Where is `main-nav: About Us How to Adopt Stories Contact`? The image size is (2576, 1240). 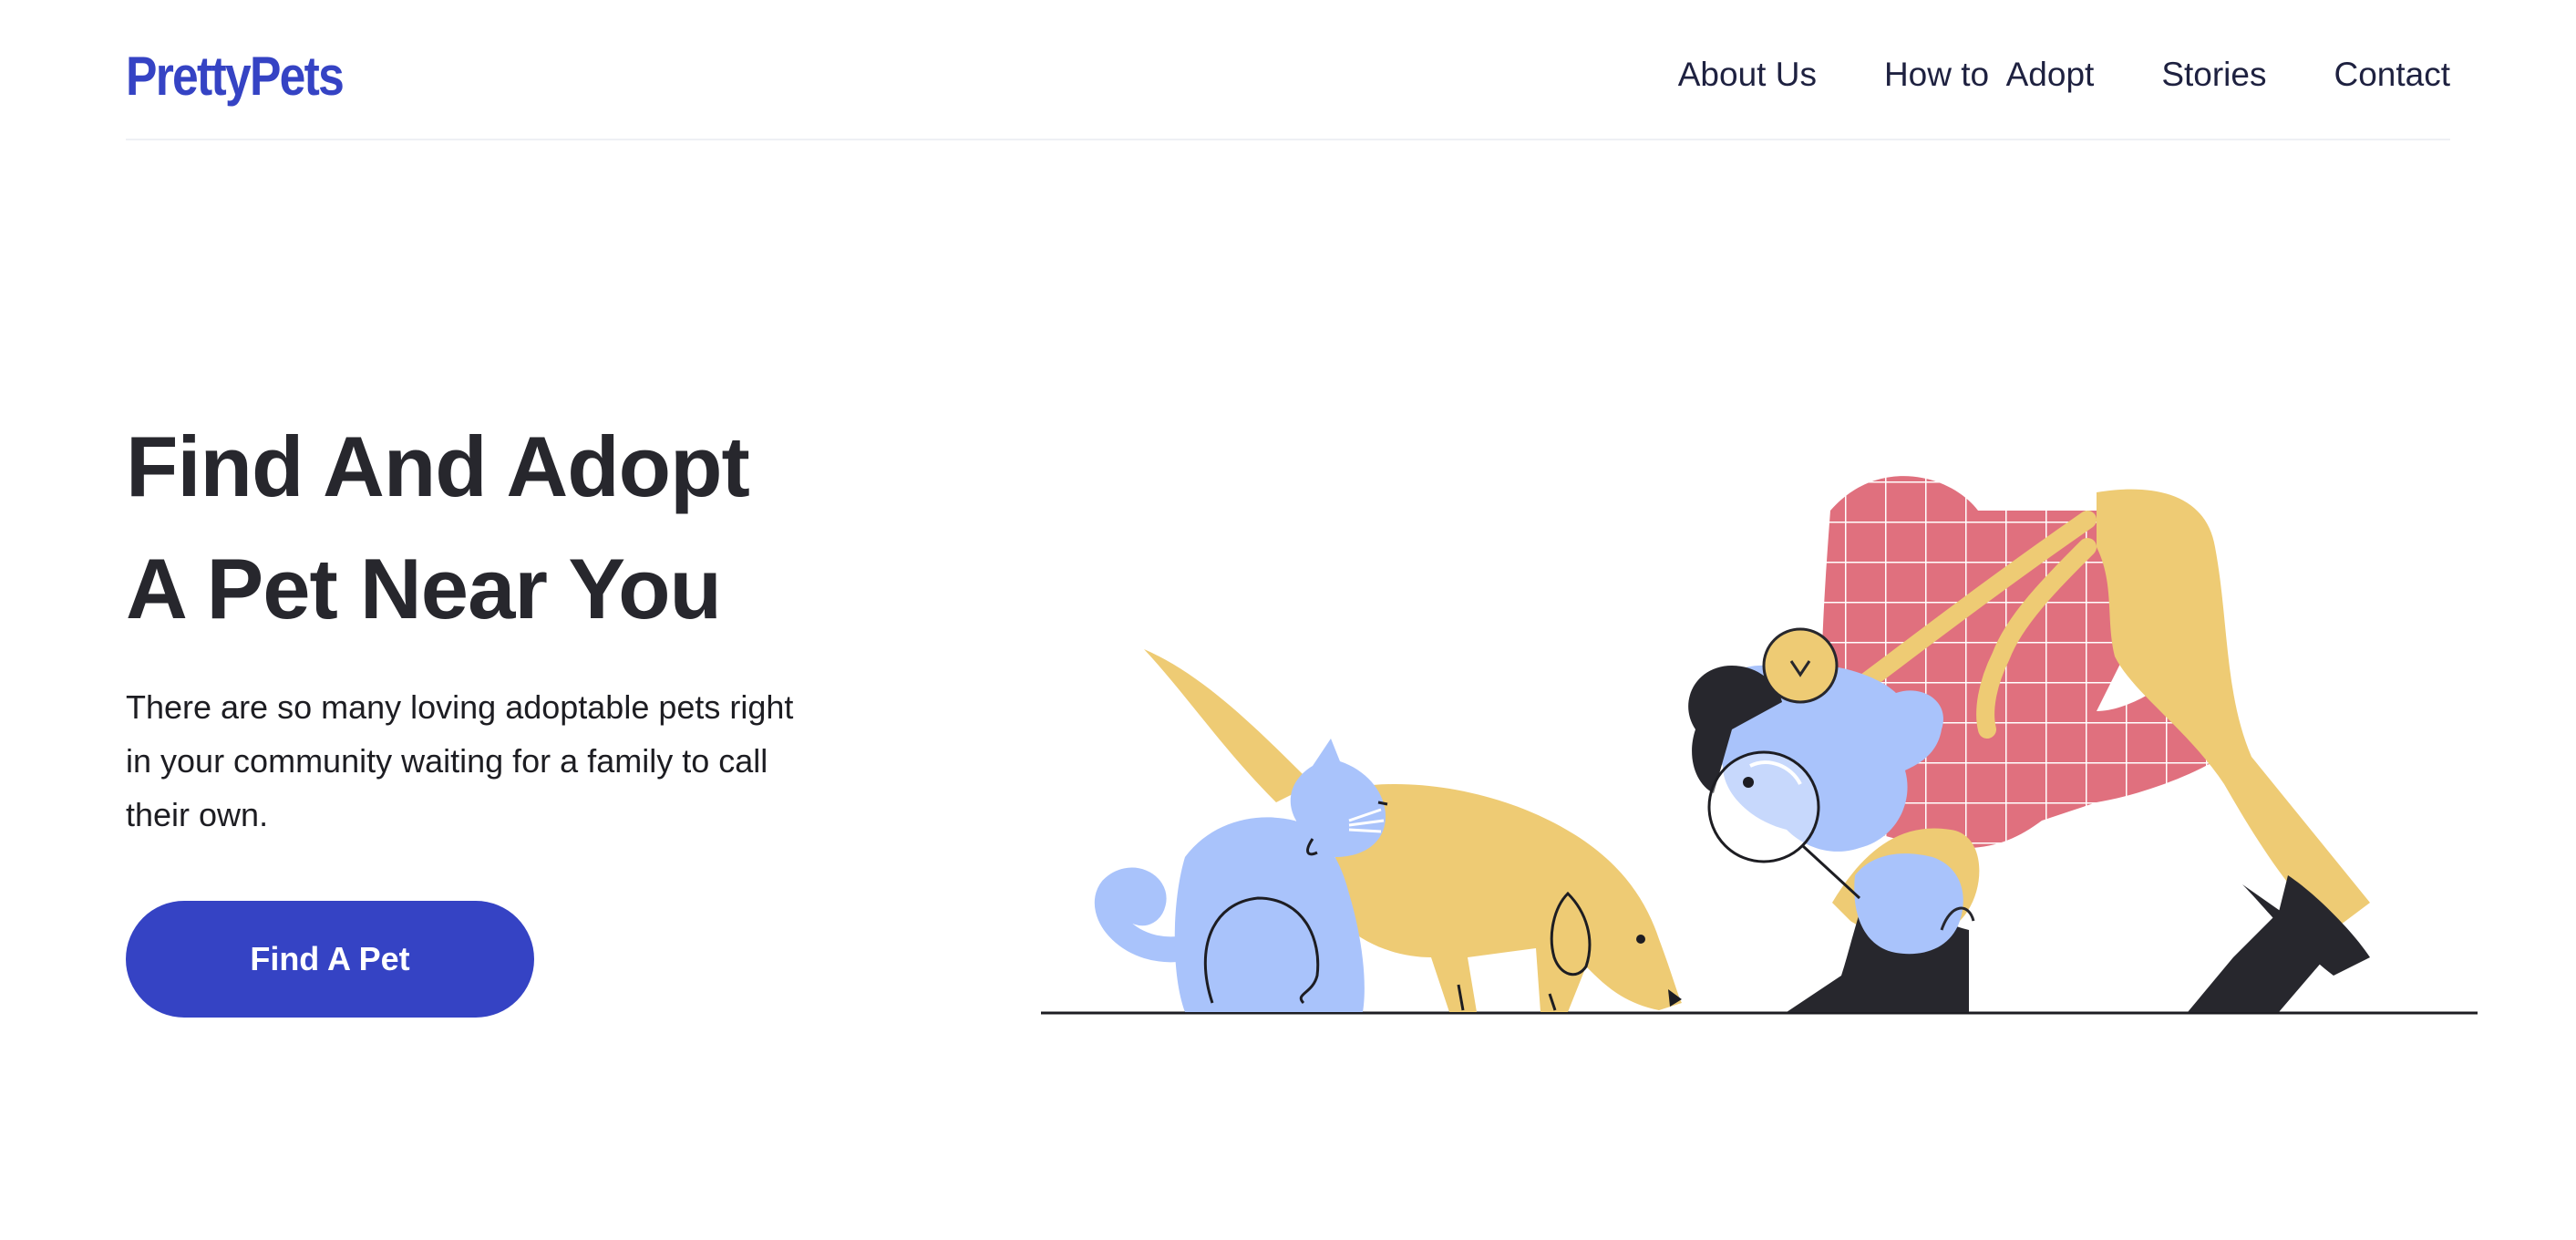
main-nav: About Us How to Adopt Stories Contact is located at coordinates (2064, 75).